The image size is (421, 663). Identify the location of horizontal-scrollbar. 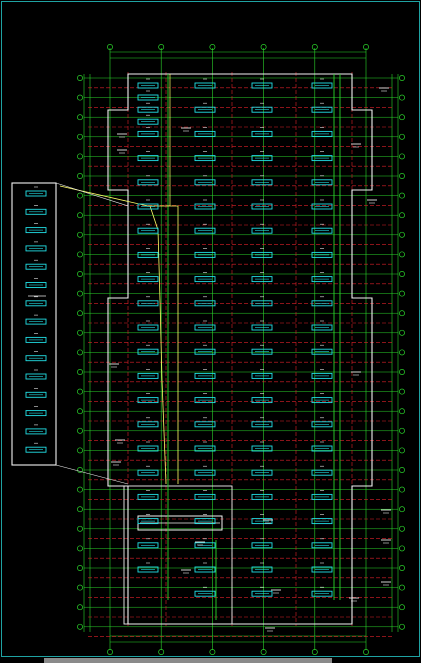
(188, 660).